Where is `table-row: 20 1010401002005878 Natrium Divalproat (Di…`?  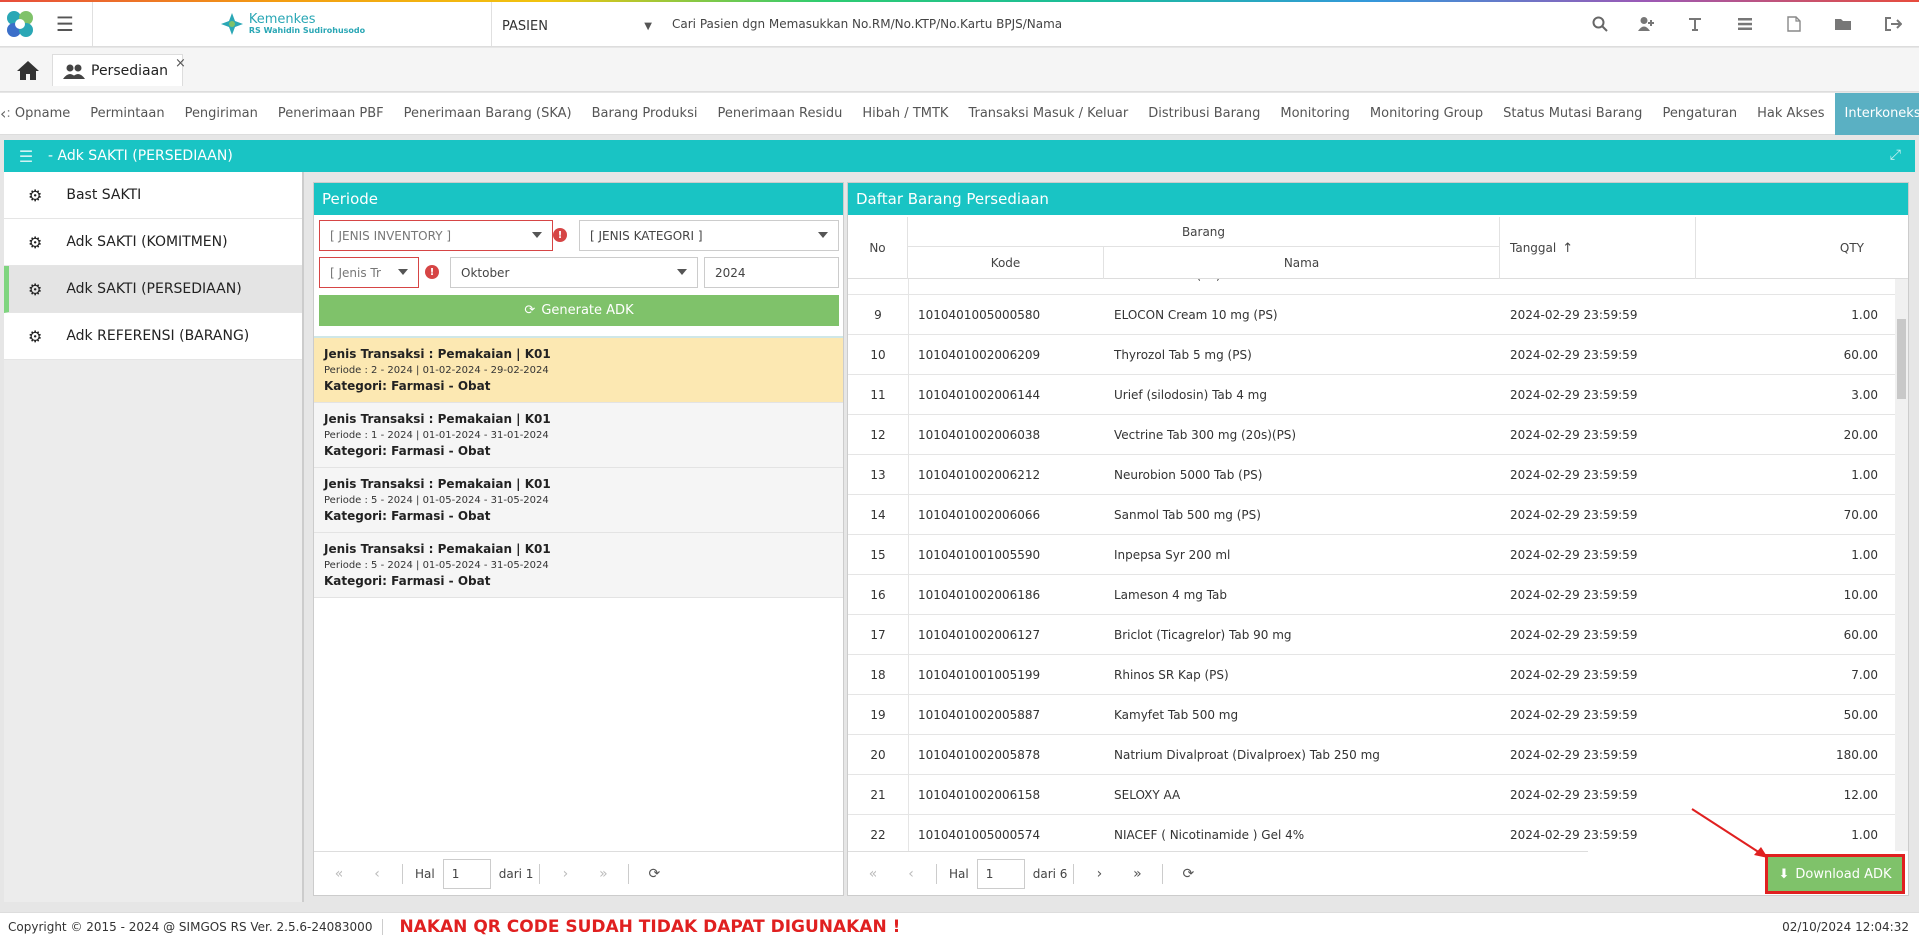
table-row: 20 1010401002005878 Natrium Divalproat (Di… is located at coordinates (1371, 755).